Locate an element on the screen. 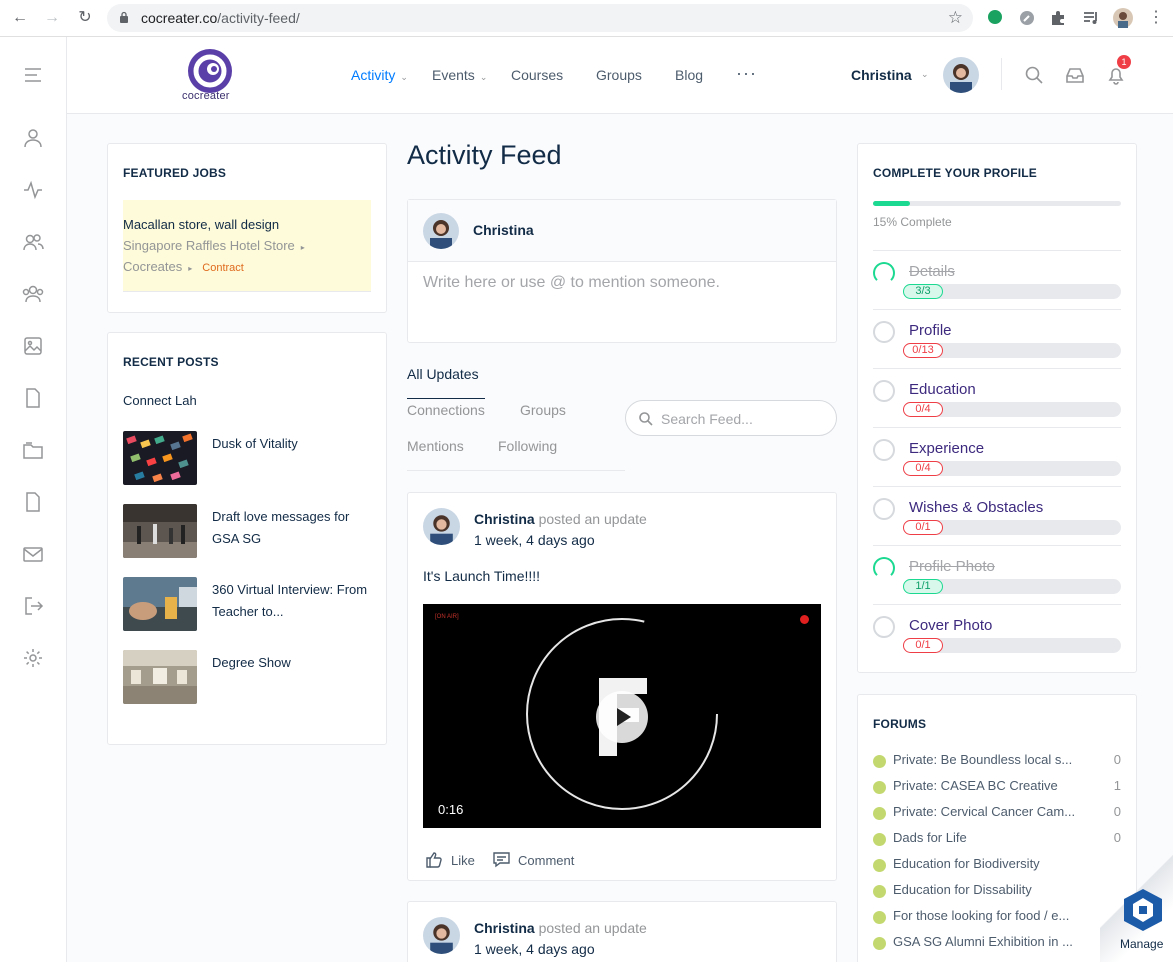  recent-post-item: Degree Show is located at coordinates (248, 677).